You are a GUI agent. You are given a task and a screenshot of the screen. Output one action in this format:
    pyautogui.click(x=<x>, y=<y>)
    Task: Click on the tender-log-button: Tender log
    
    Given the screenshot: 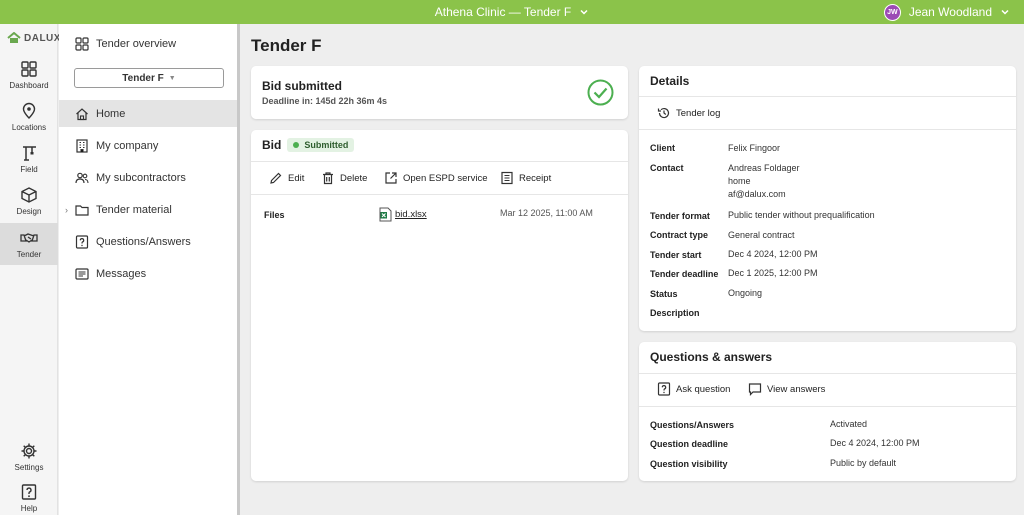 What is the action you would take?
    pyautogui.click(x=688, y=113)
    